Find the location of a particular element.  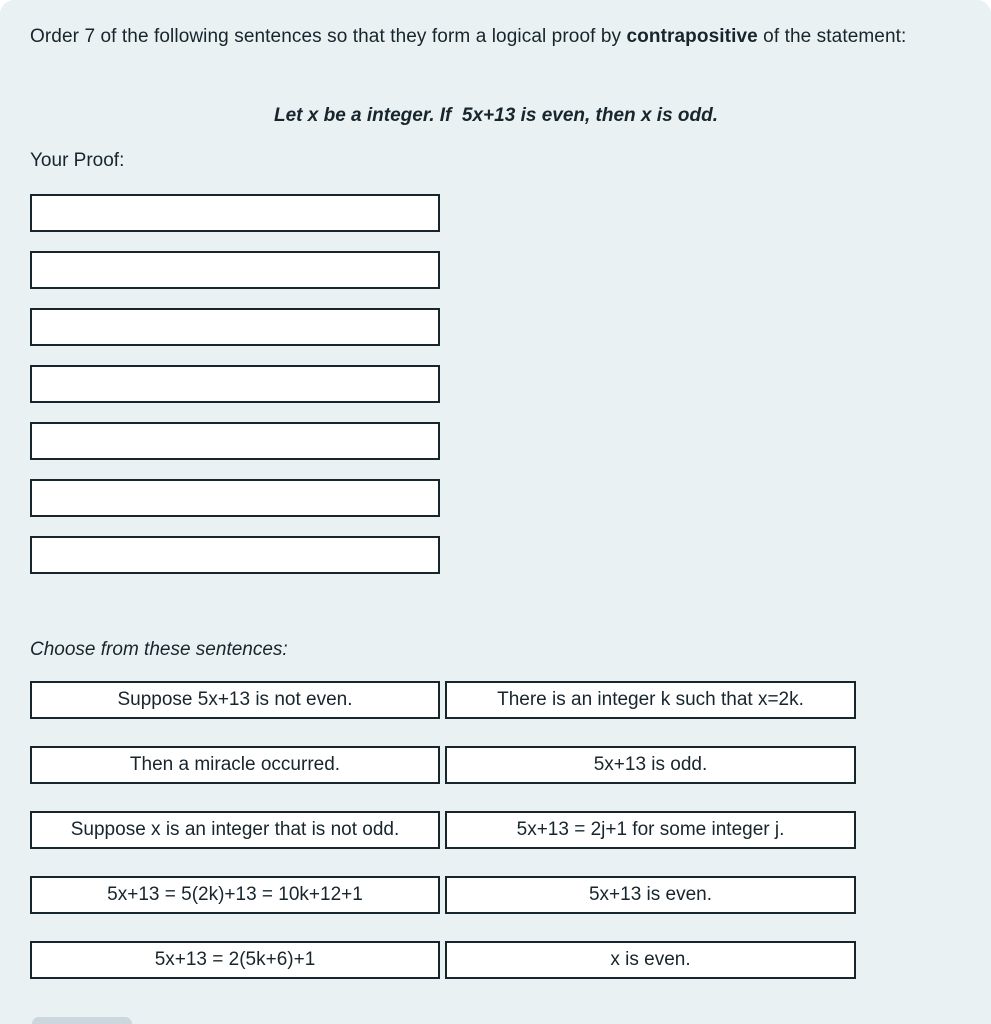

sentence-choice-button: Suppose 5x+13 is not even. is located at coordinates (235, 700).